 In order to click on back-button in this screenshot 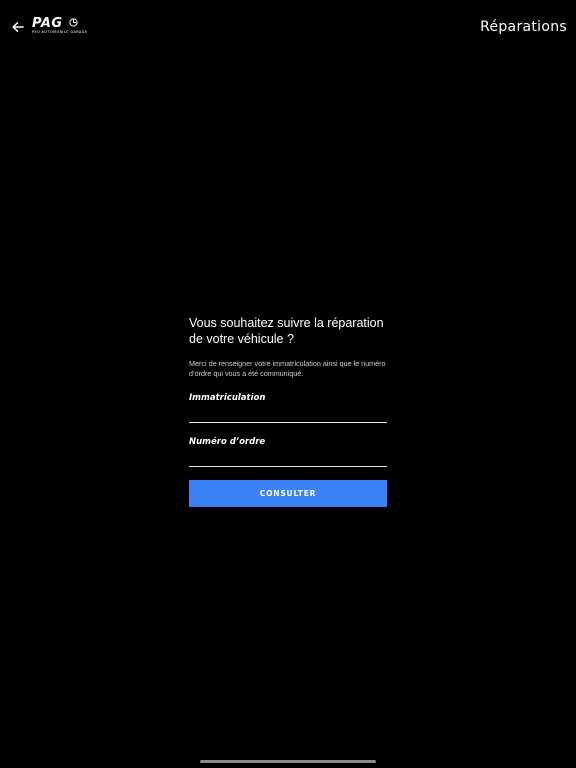, I will do `click(18, 27)`.